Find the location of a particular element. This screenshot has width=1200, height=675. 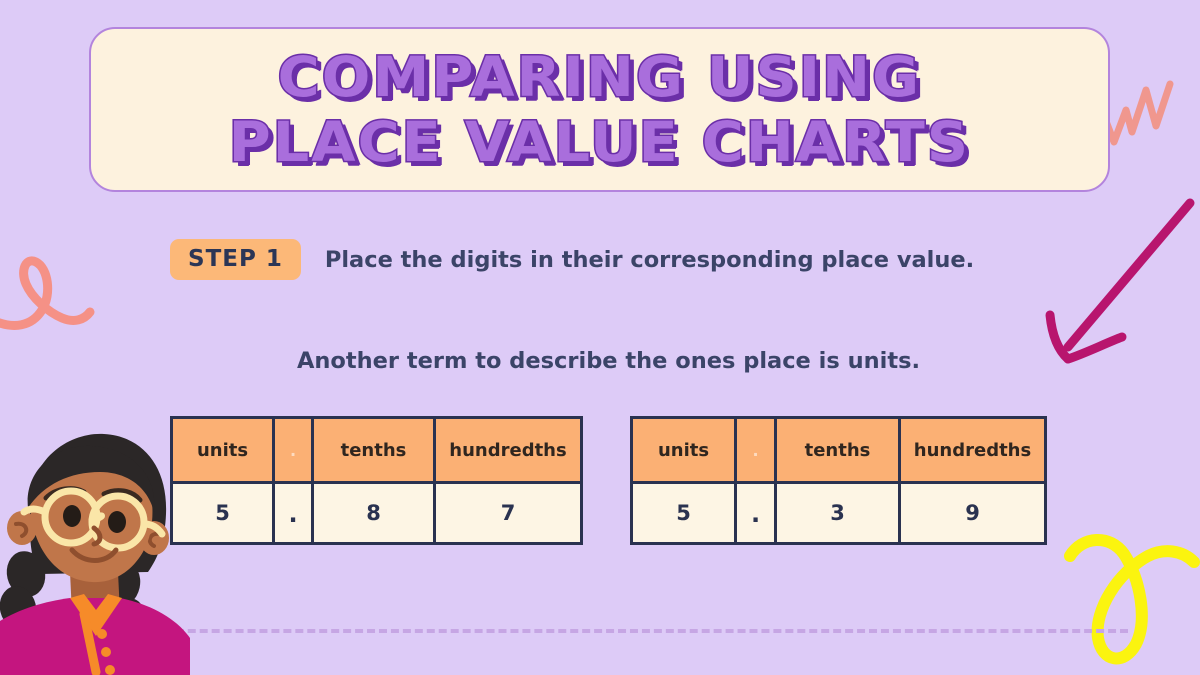

column-tenths: tenths 3 is located at coordinates (839, 480).